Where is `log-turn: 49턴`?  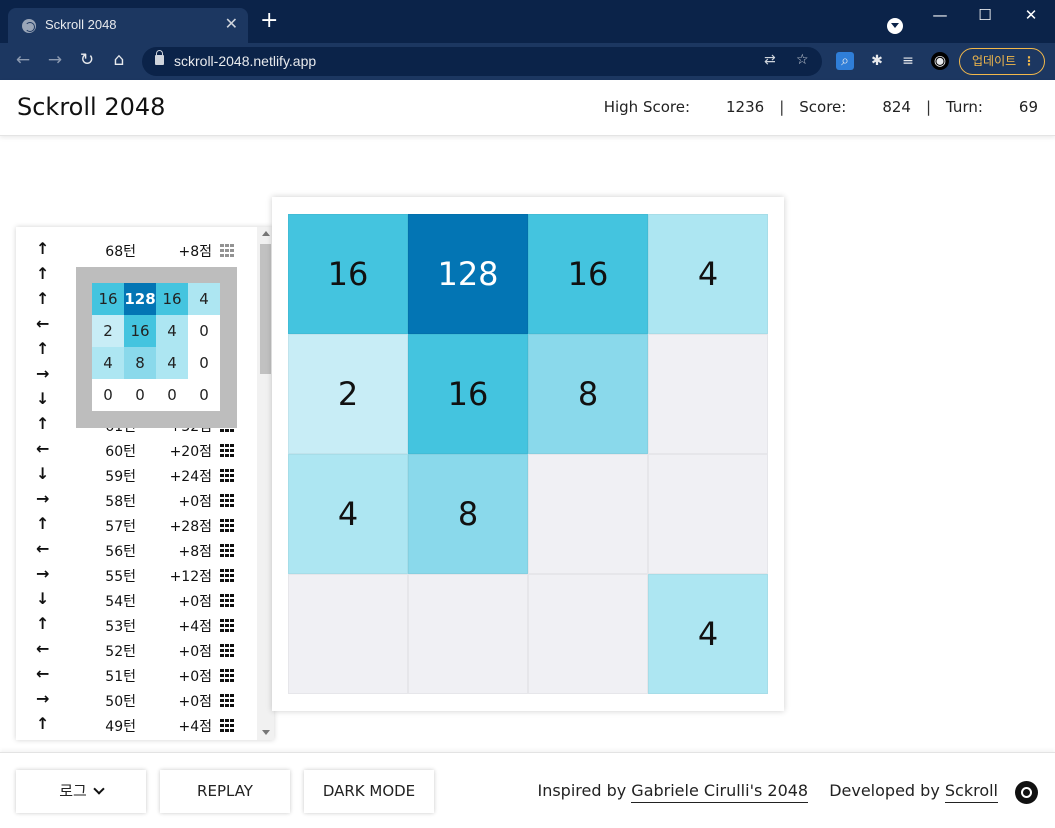 log-turn: 49턴 is located at coordinates (120, 727).